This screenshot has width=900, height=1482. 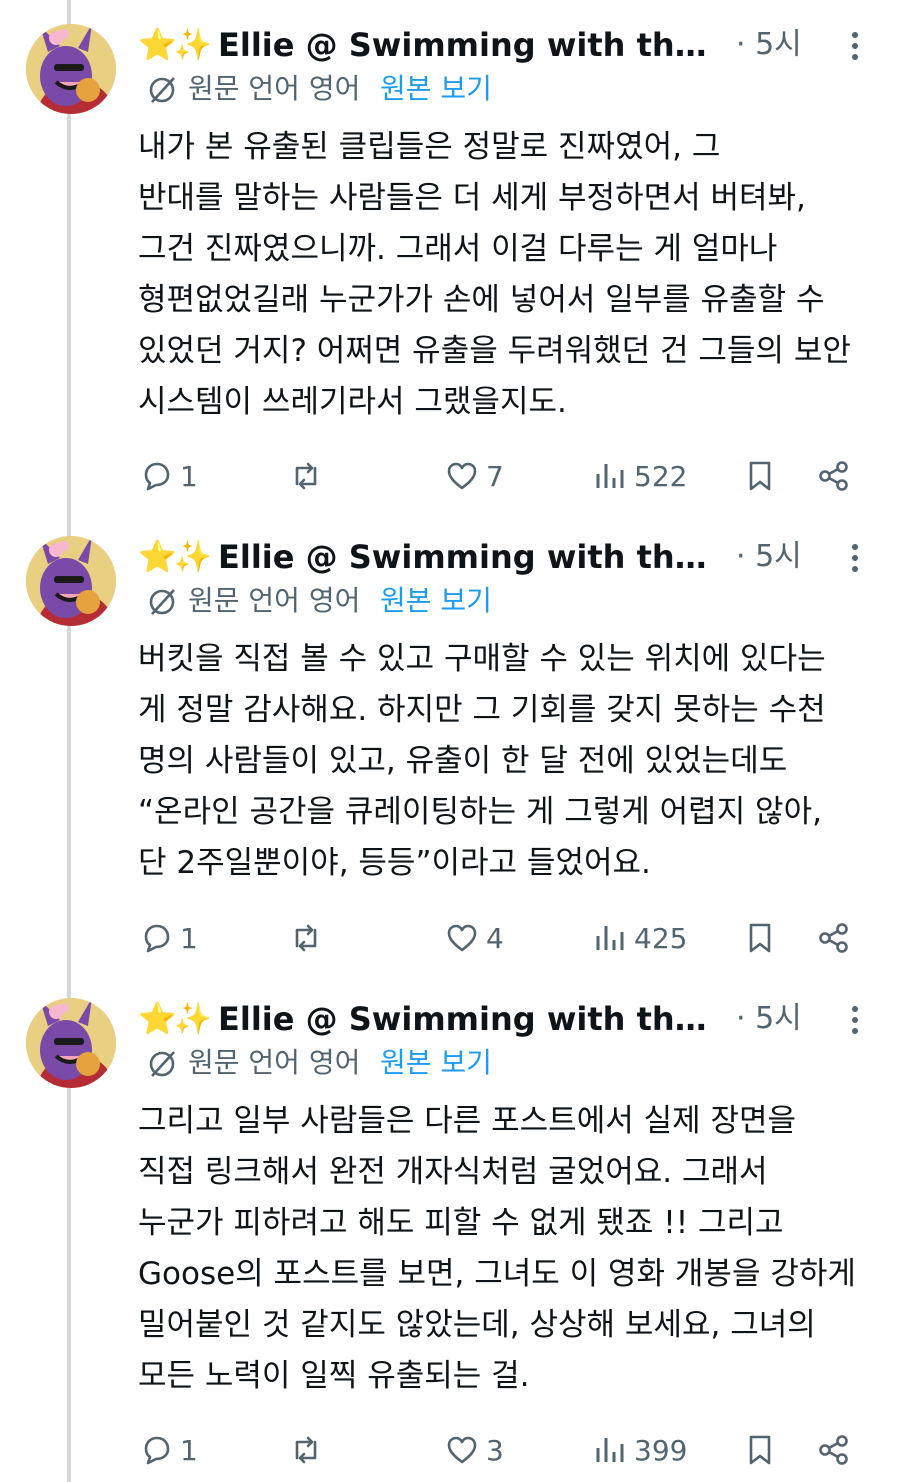 What do you see at coordinates (481, 300) in the screenshot?
I see `post-text-line: 형편없었길래 누군가가 손에 넣어서 일부를 유출할 수` at bounding box center [481, 300].